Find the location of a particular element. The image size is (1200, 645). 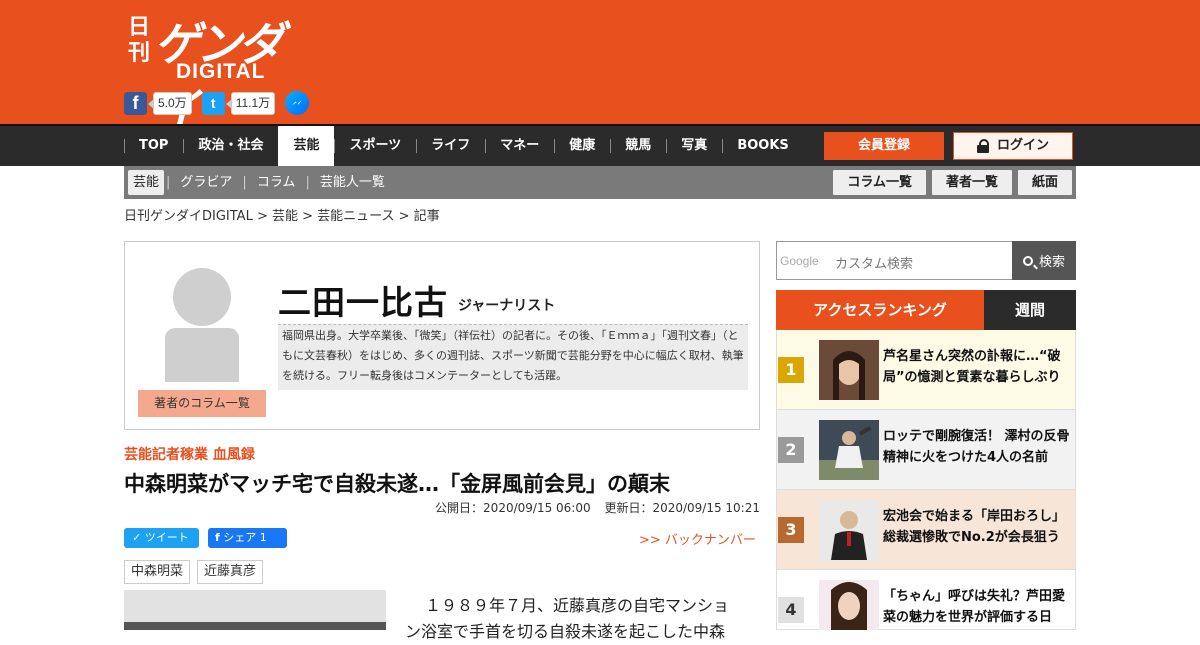

column-list-button: コラム一覧 is located at coordinates (879, 182).